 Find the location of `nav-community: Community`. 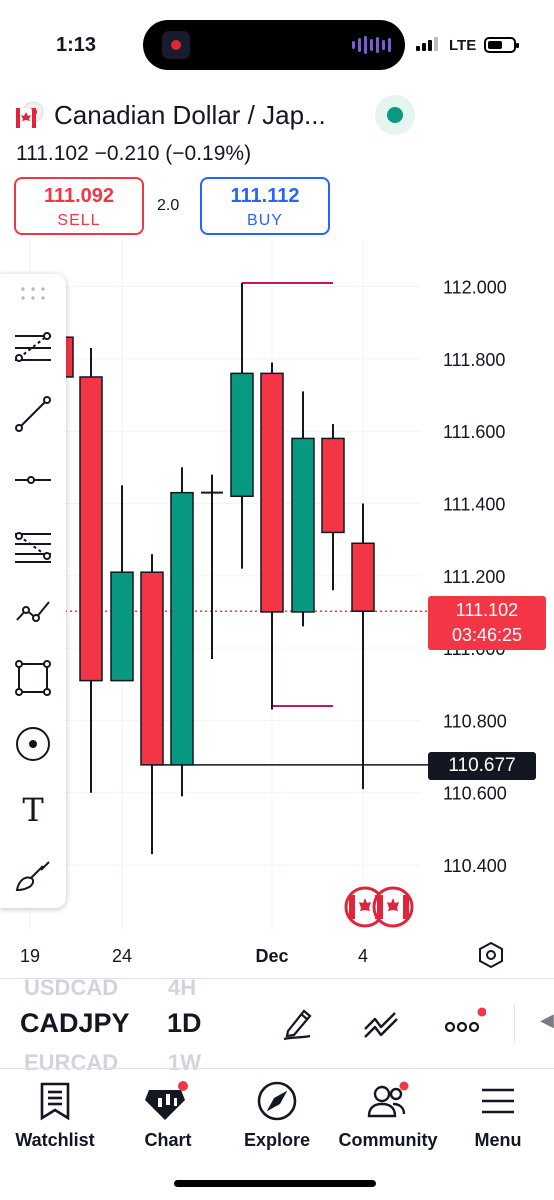

nav-community: Community is located at coordinates (388, 1114).